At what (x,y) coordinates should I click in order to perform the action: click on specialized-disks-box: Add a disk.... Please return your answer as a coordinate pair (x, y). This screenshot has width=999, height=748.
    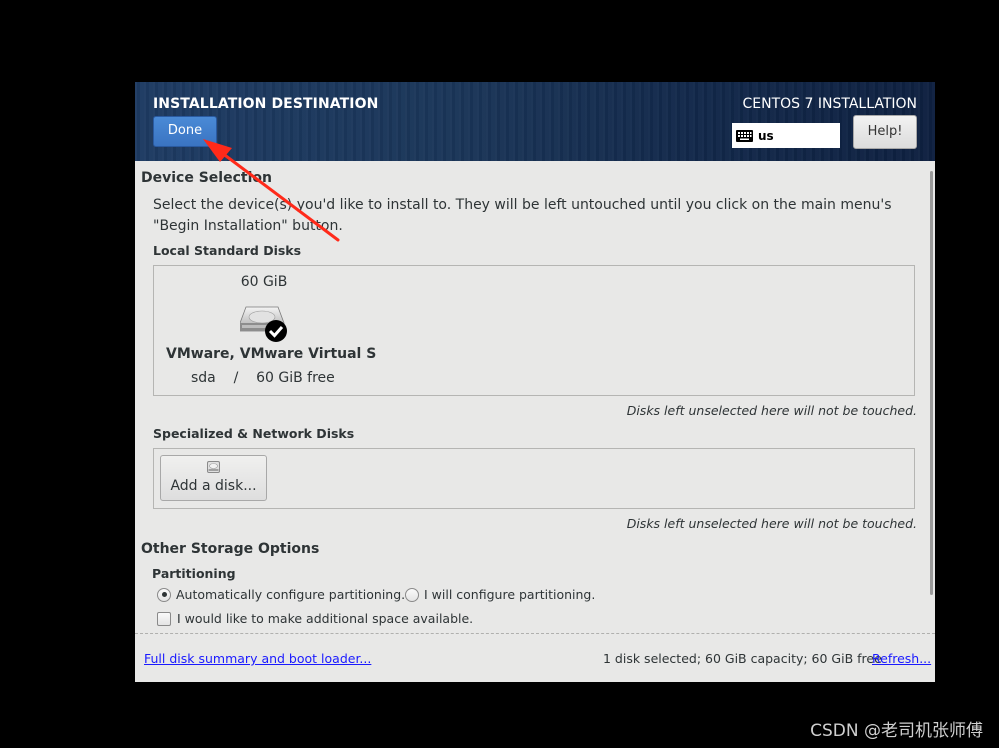
    Looking at the image, I should click on (534, 478).